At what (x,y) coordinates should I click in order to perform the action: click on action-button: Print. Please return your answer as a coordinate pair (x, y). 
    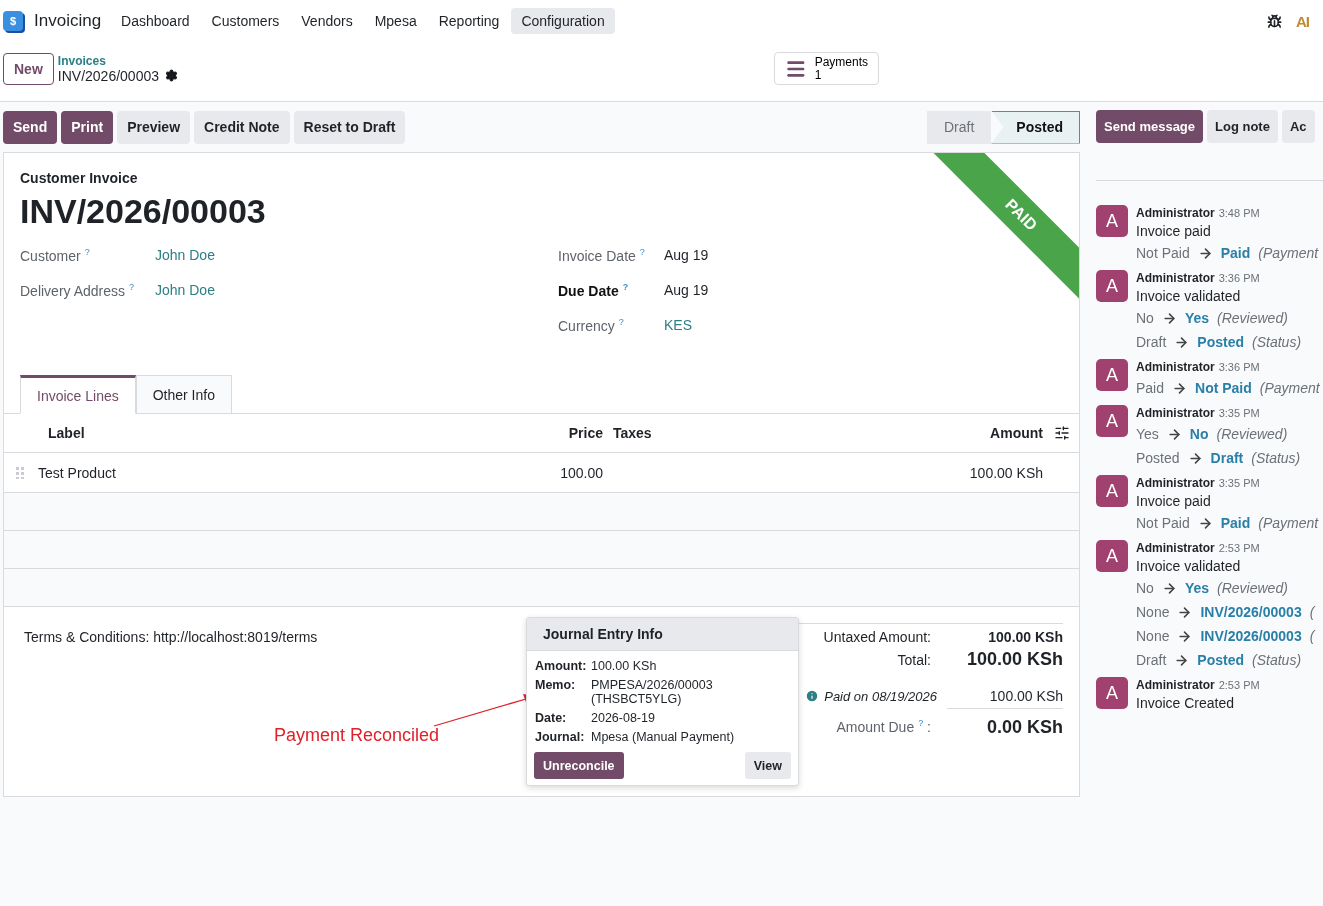
    Looking at the image, I should click on (87, 127).